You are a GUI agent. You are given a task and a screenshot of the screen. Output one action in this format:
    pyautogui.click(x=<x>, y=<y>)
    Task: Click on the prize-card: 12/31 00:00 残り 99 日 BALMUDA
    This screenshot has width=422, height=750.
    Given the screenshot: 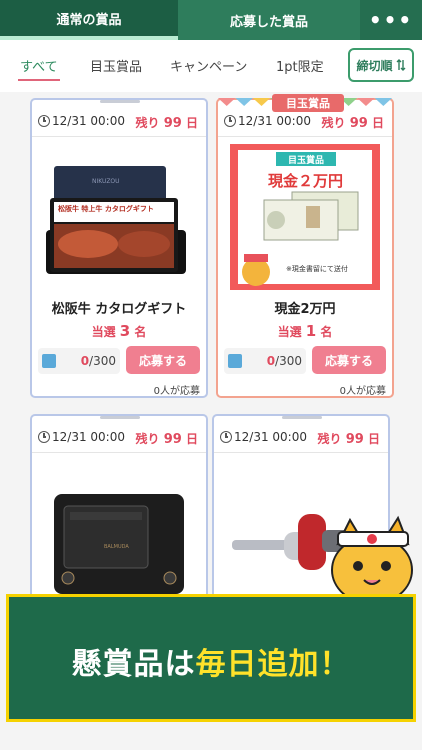 What is the action you would take?
    pyautogui.click(x=119, y=514)
    